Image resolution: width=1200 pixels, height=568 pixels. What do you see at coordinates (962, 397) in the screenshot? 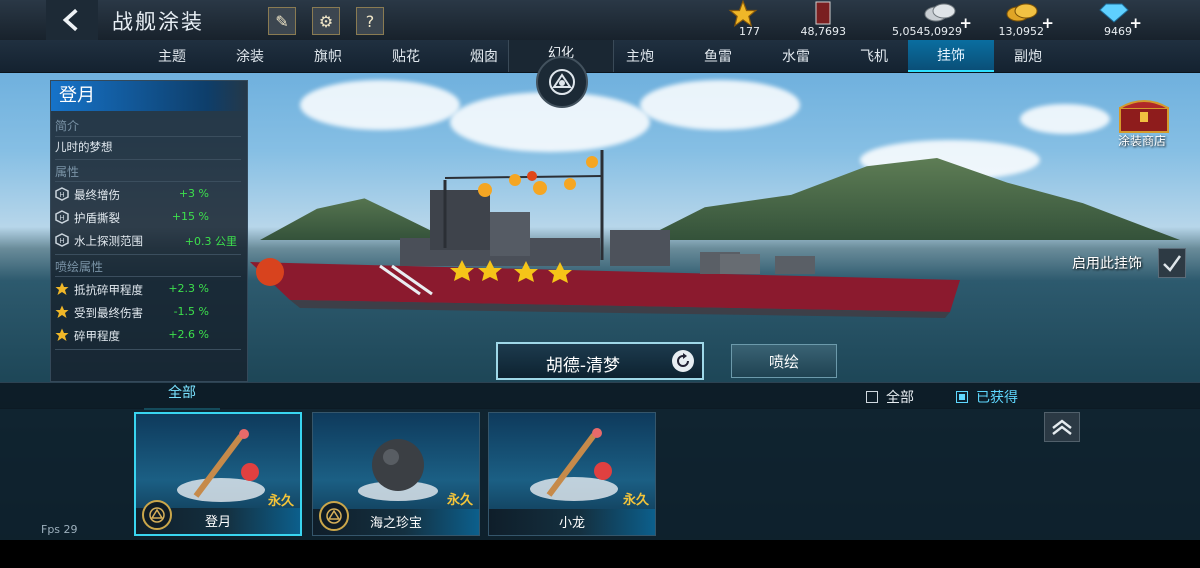
I see `checkbox-checked-icon` at bounding box center [962, 397].